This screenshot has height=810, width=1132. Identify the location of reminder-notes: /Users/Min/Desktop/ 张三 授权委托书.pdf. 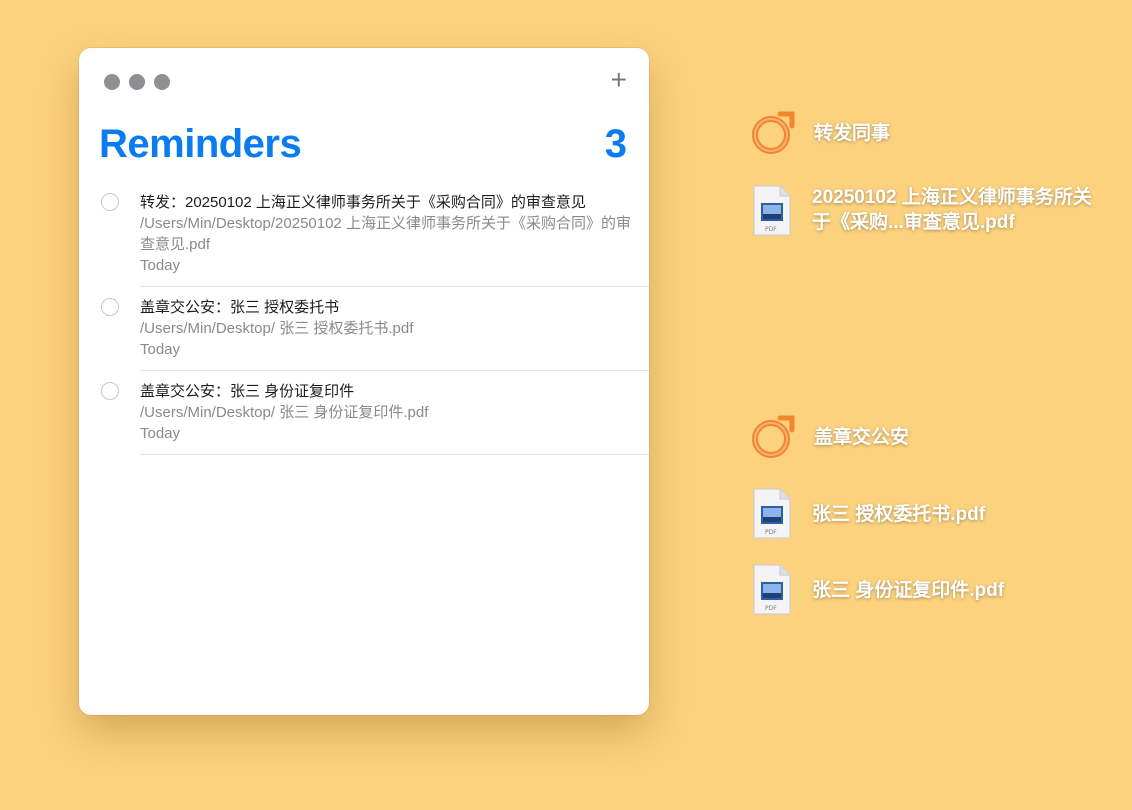
(385, 328).